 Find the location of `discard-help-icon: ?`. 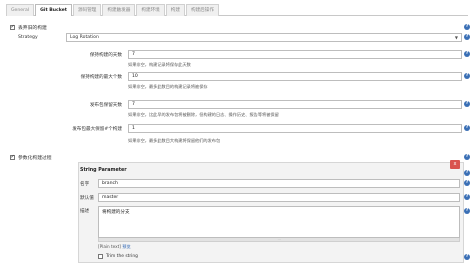

discard-help-icon: ? is located at coordinates (467, 27).